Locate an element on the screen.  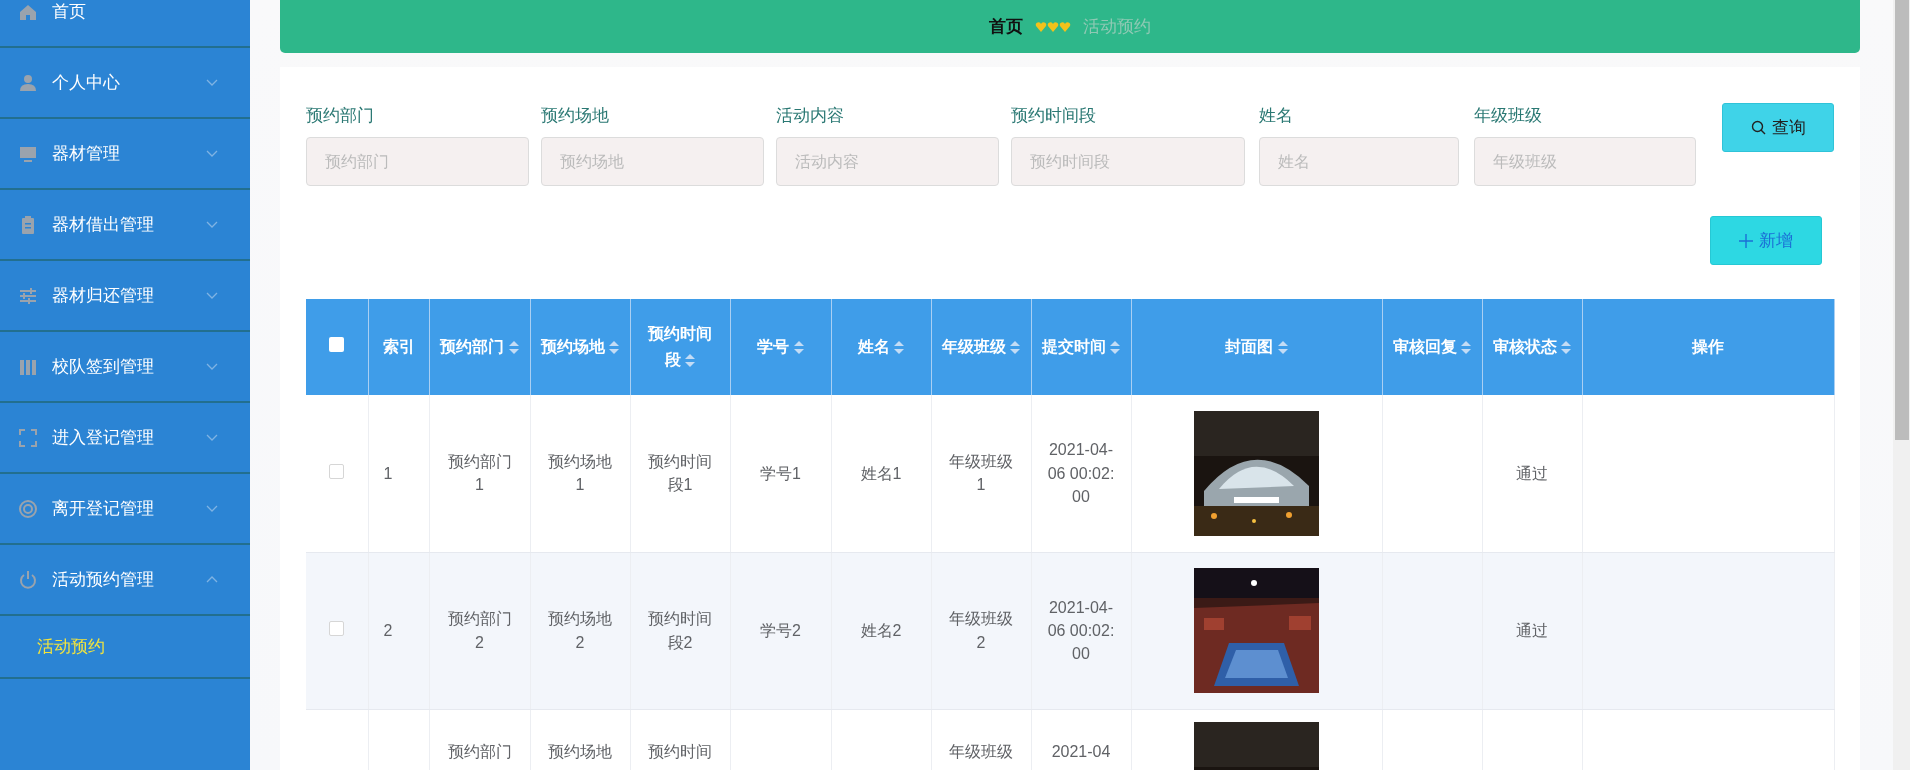
plus-icon is located at coordinates (1746, 240).